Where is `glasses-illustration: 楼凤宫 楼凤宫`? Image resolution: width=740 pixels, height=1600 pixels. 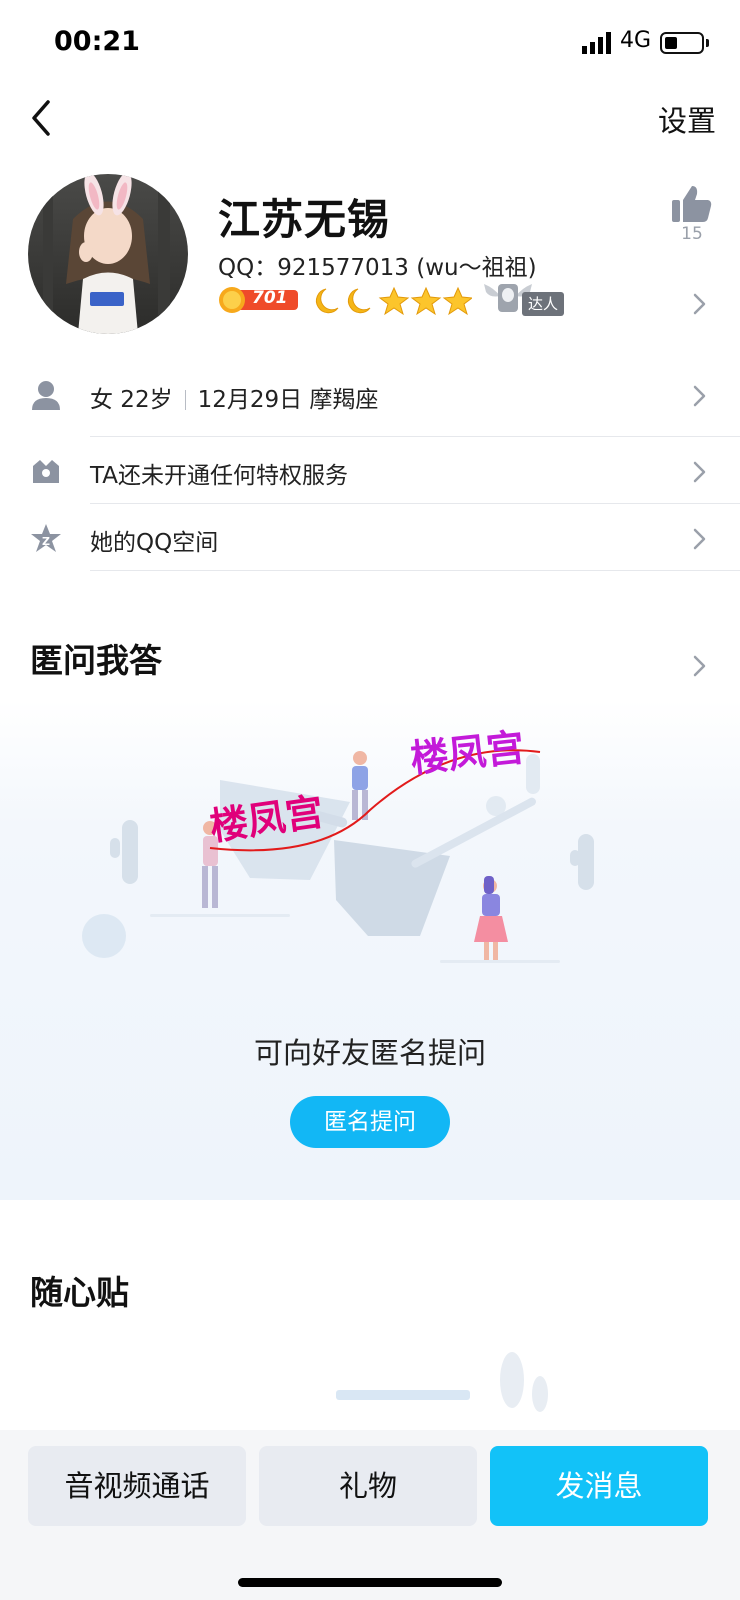
glasses-illustration: 楼凤宫 楼凤宫 is located at coordinates (338, 844).